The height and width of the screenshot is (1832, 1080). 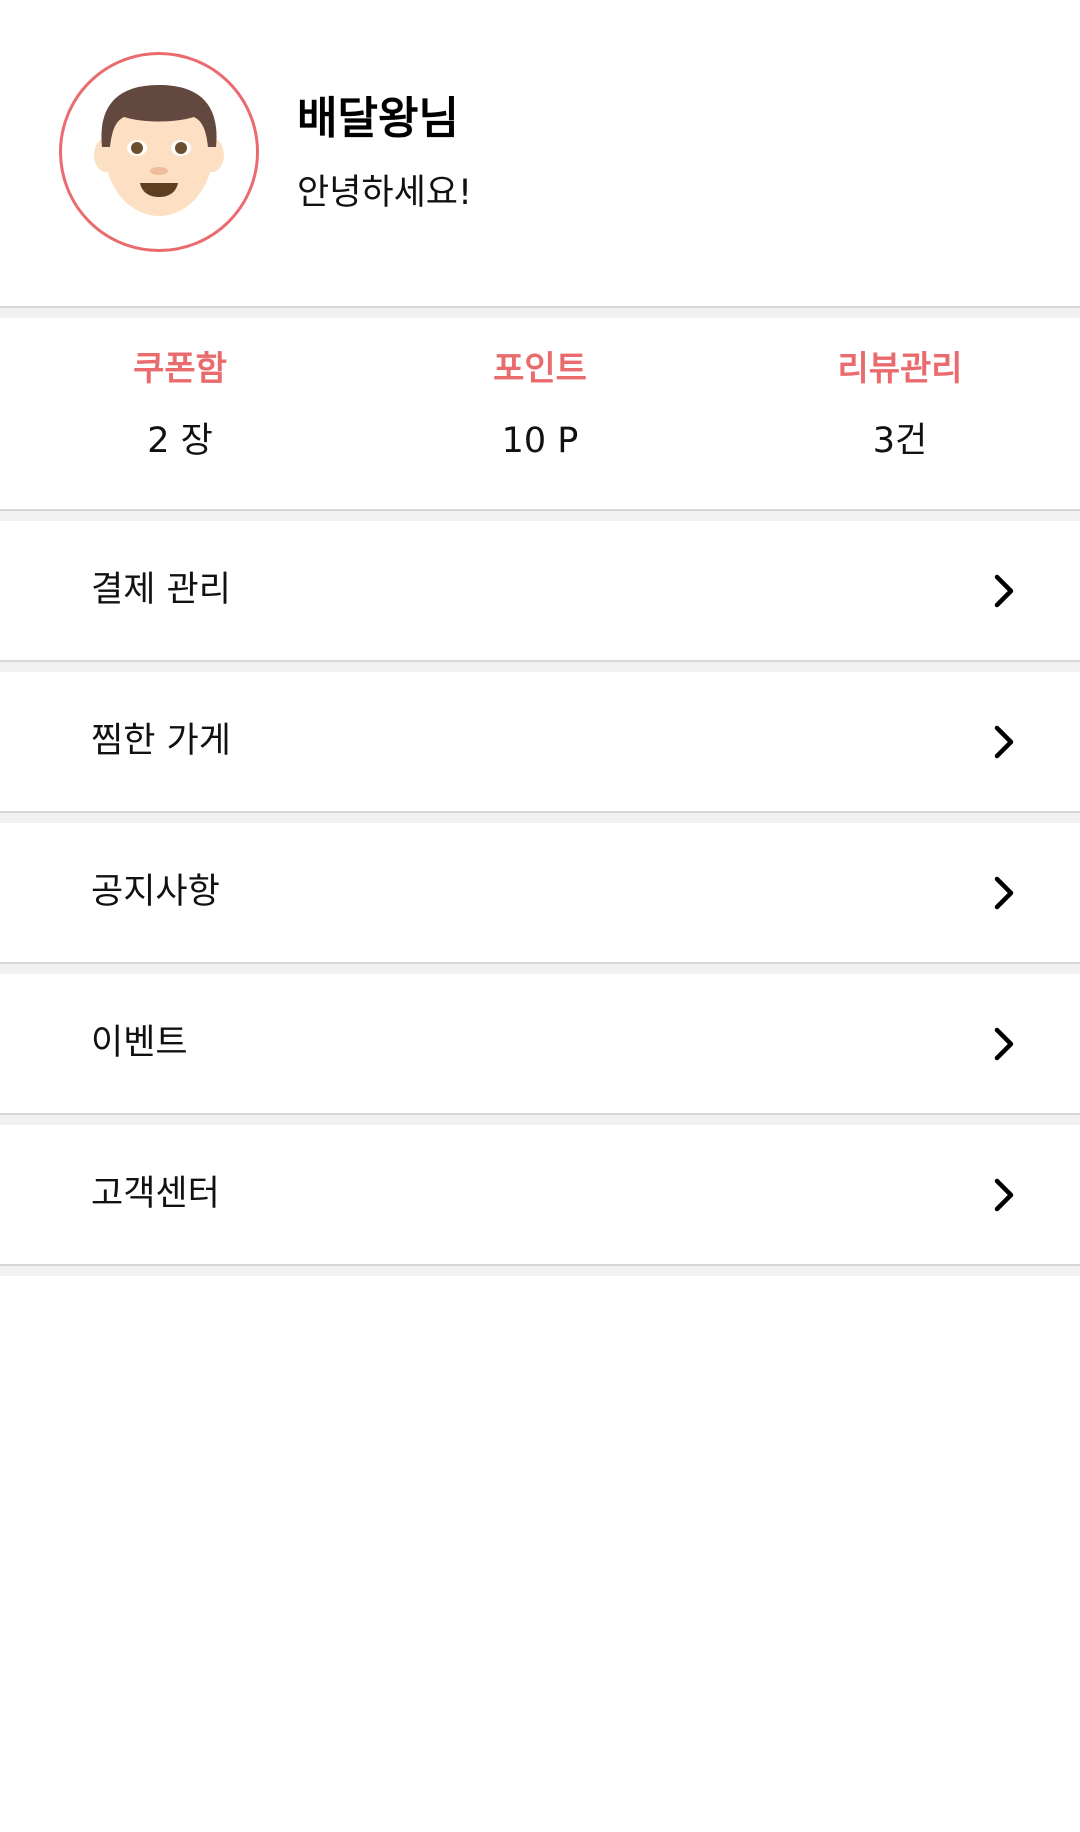 I want to click on menu-item-customer-center: 고객센터, so click(x=540, y=1194).